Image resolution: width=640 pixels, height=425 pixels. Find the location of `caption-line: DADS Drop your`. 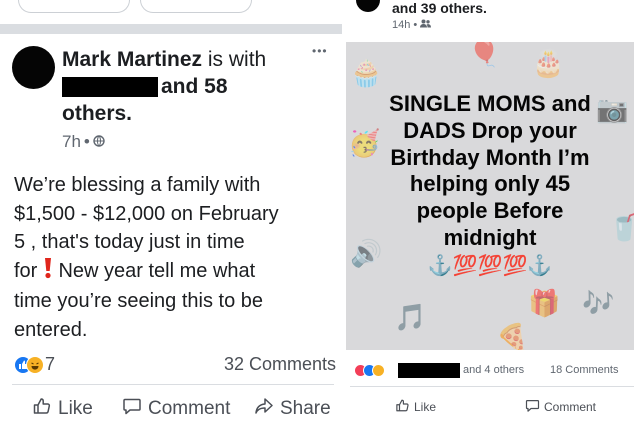

caption-line: DADS Drop your is located at coordinates (490, 130).